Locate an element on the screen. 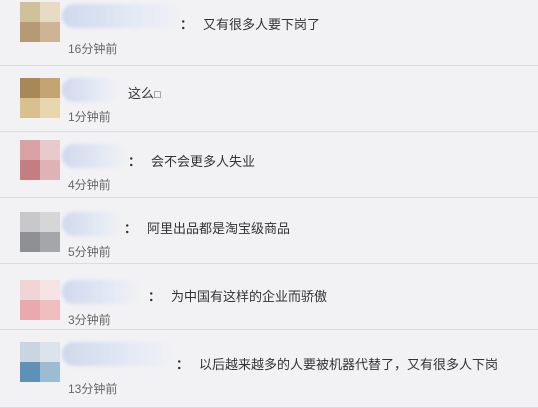 The height and width of the screenshot is (408, 538). comment-time: 13分钟前 is located at coordinates (93, 389).